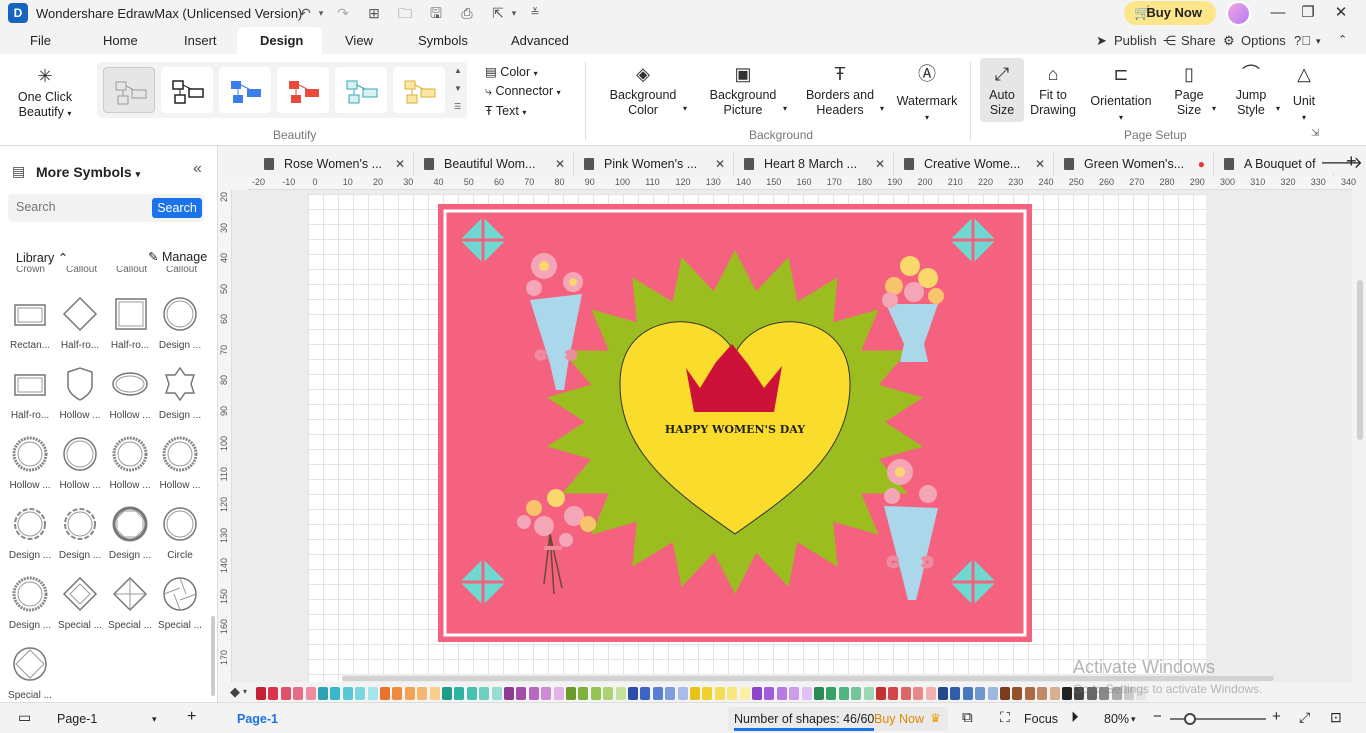 This screenshot has width=1366, height=733. What do you see at coordinates (120, 40) in the screenshot?
I see `menu-home: Home` at bounding box center [120, 40].